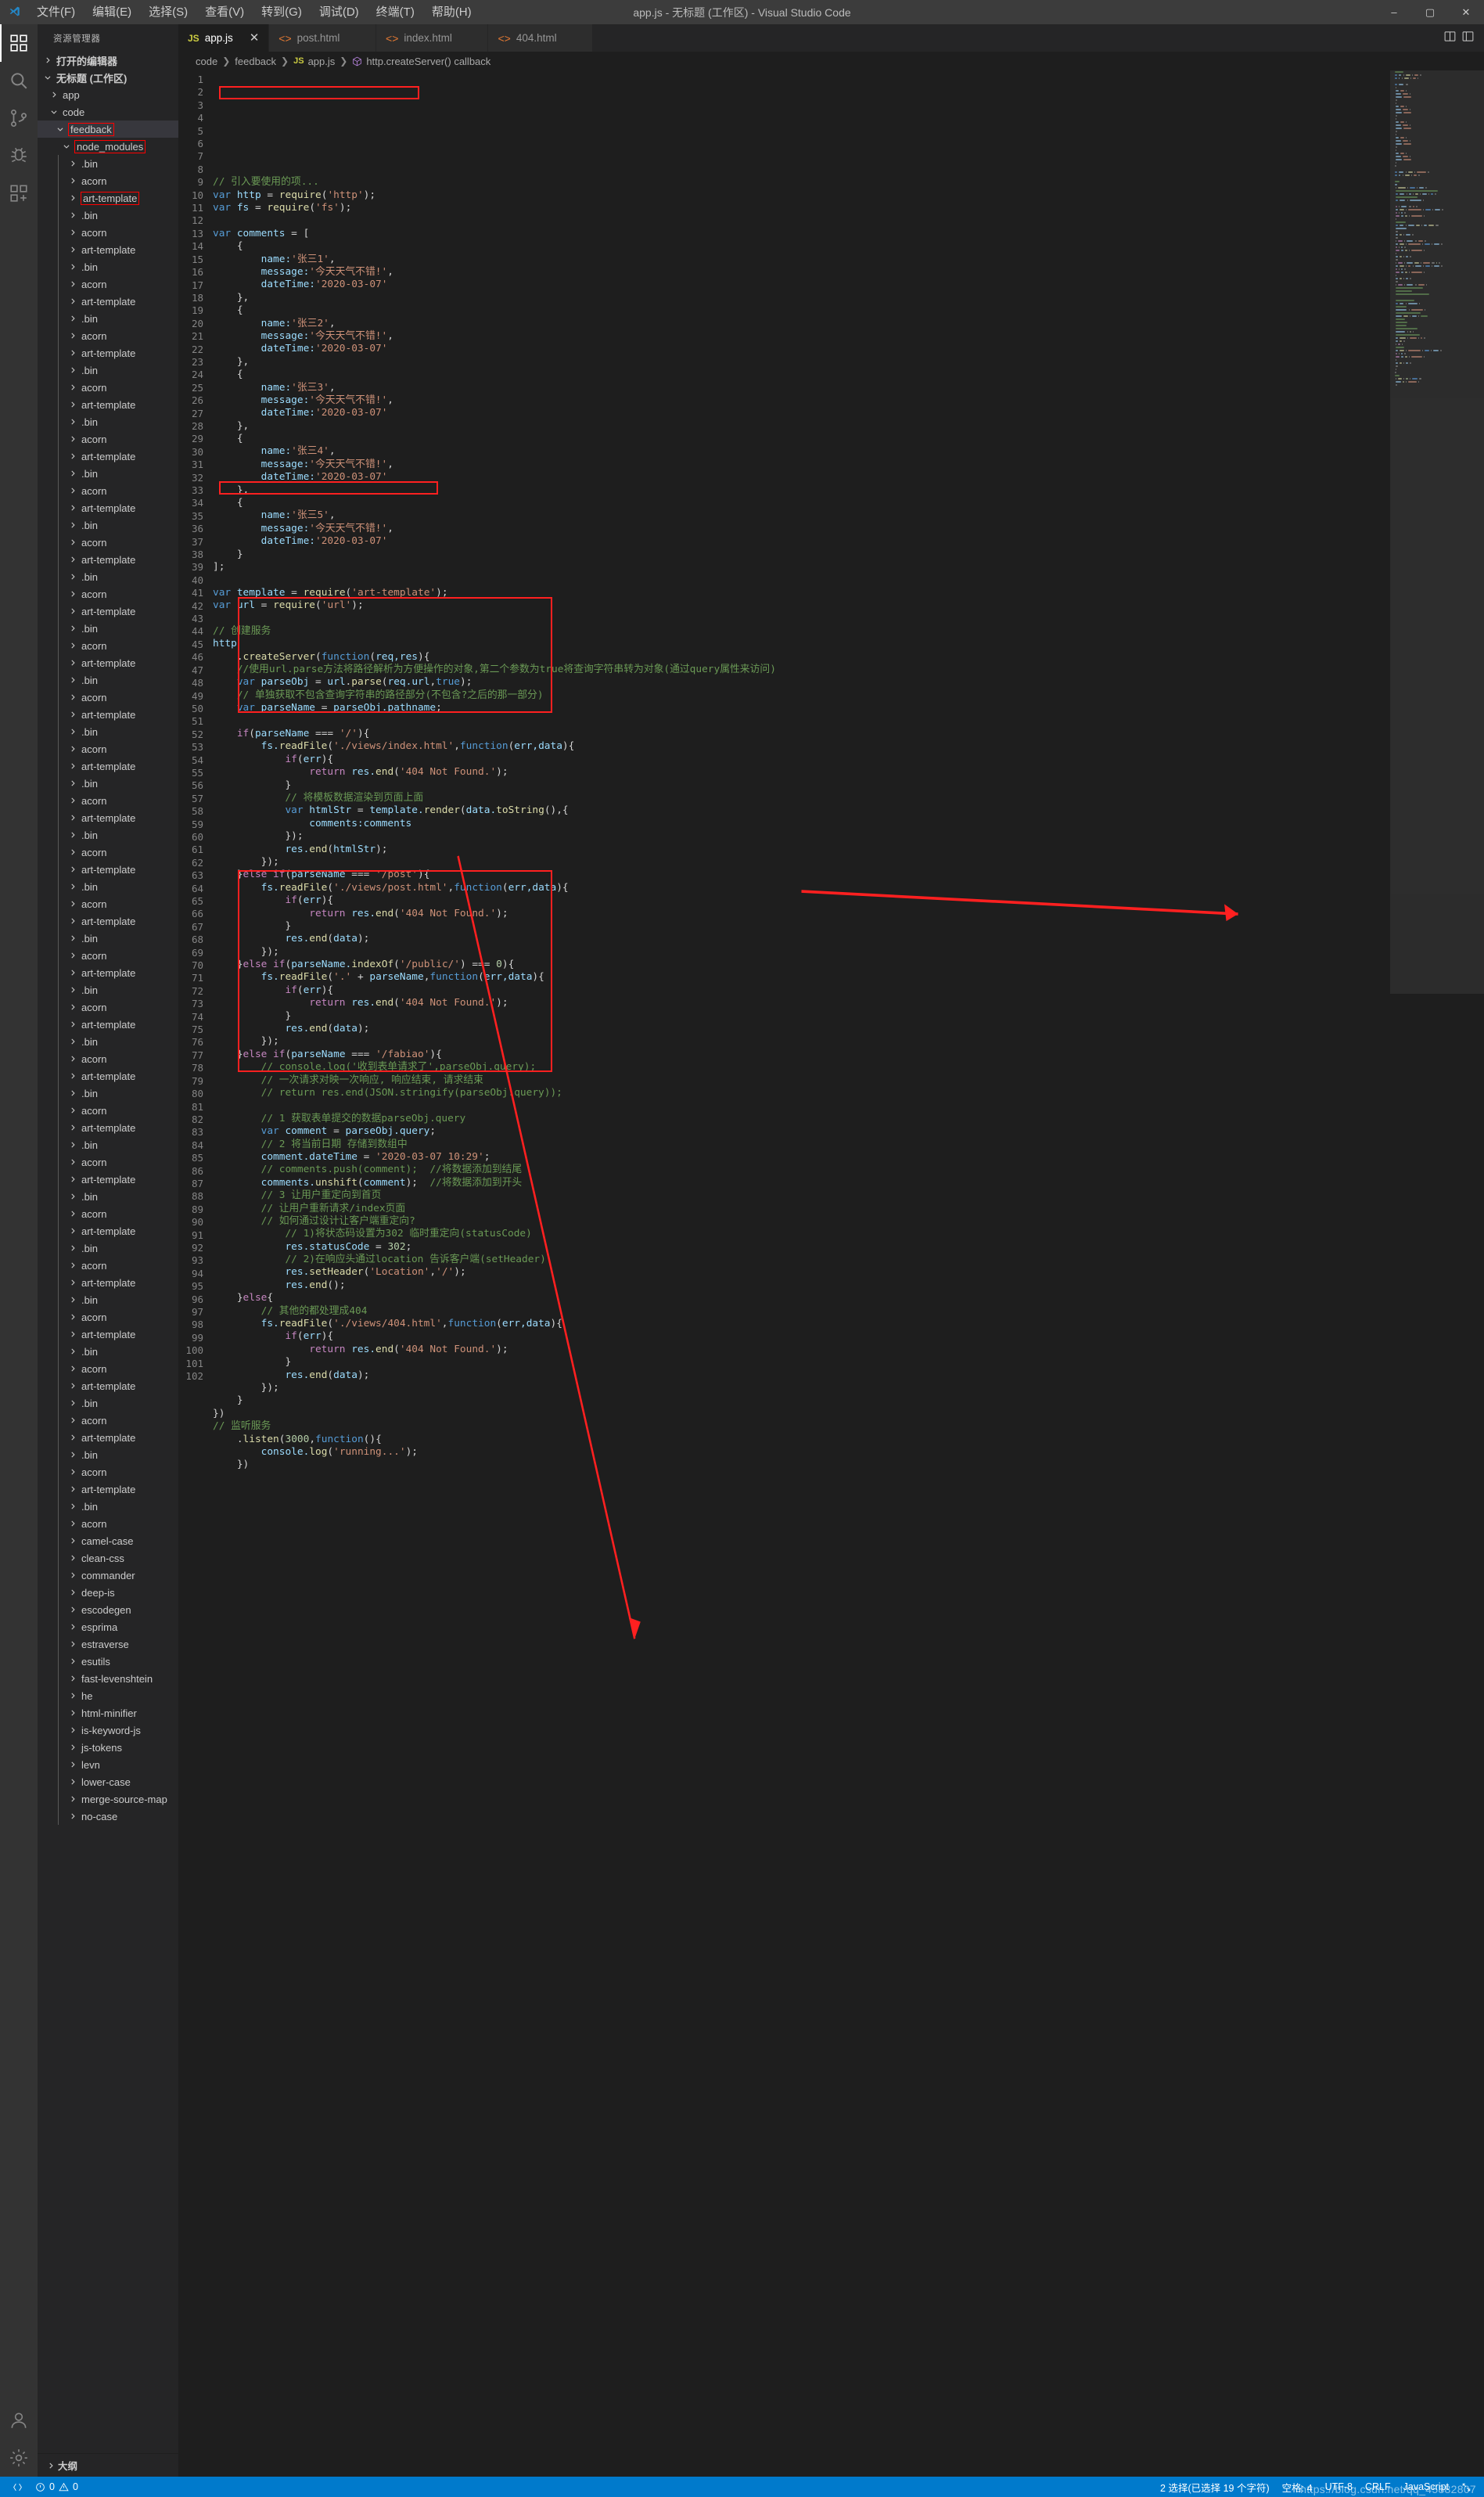 Image resolution: width=1484 pixels, height=2497 pixels. Describe the element at coordinates (108, 146) in the screenshot. I see `tree-item: node_modules` at that location.